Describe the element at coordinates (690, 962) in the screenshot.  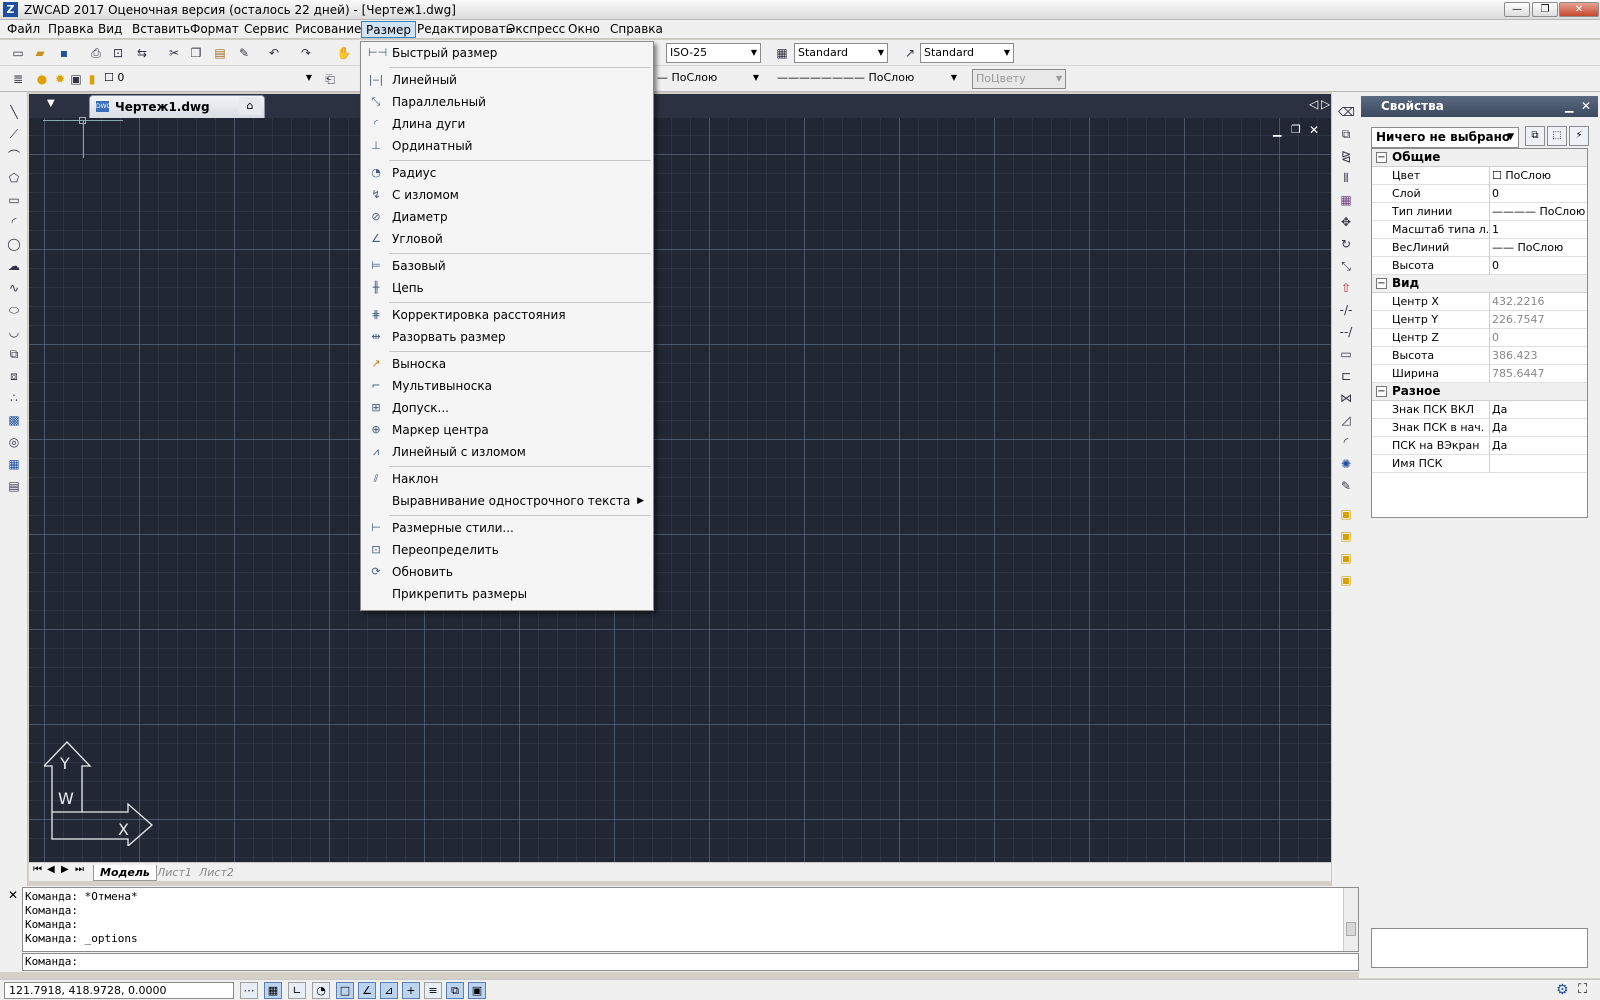
I see `command-input: Команда:` at that location.